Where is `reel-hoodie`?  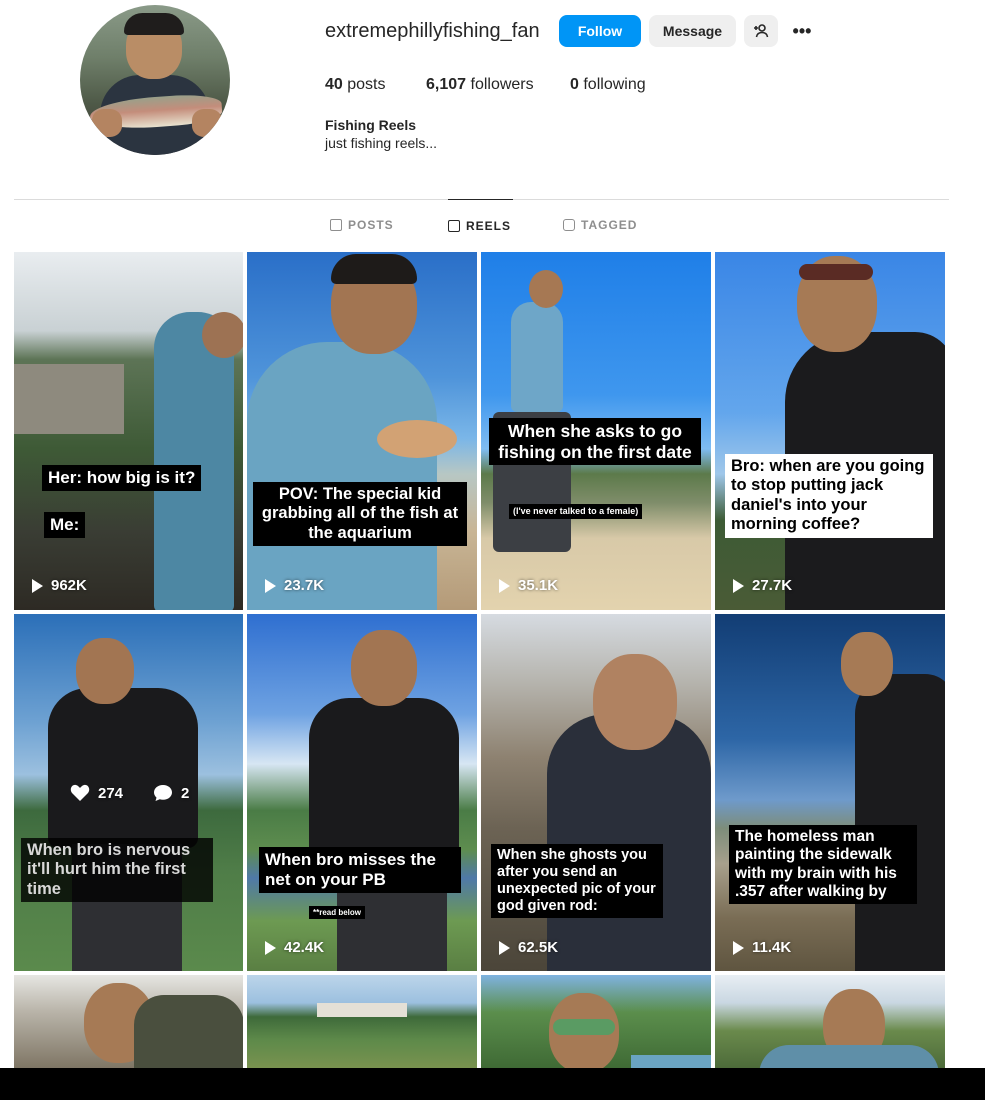
reel-hoodie is located at coordinates (629, 842).